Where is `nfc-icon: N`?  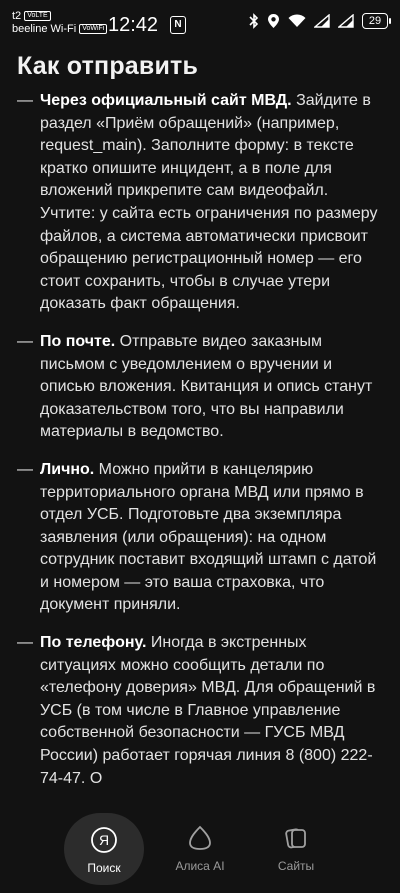 nfc-icon: N is located at coordinates (178, 25).